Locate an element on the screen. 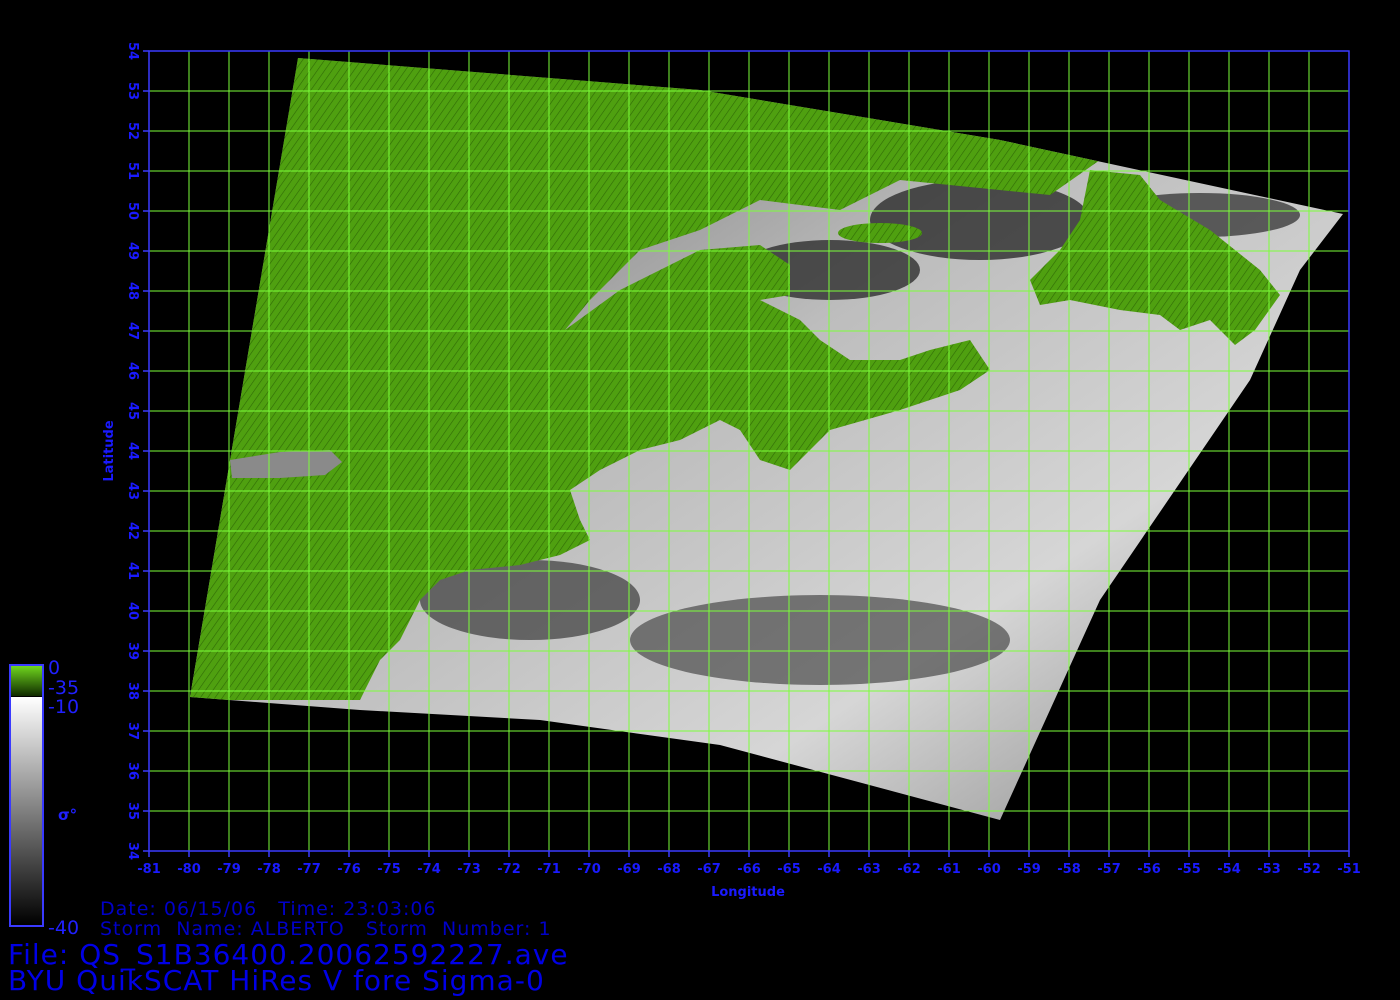 The width and height of the screenshot is (1400, 1000). y-tick-label: 54 is located at coordinates (132, 51).